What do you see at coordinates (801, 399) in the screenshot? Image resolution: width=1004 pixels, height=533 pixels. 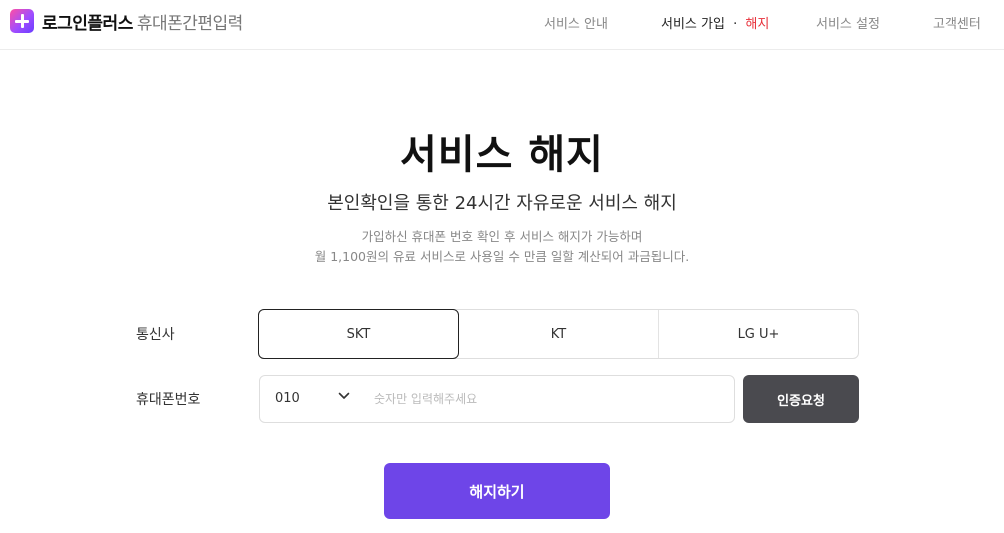 I see `auth-request-button: 인증요청` at bounding box center [801, 399].